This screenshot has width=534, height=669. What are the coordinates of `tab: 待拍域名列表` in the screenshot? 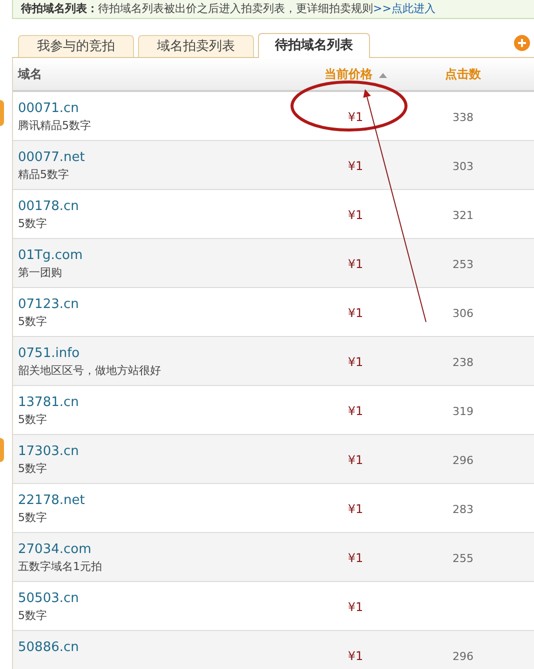 It's located at (314, 45).